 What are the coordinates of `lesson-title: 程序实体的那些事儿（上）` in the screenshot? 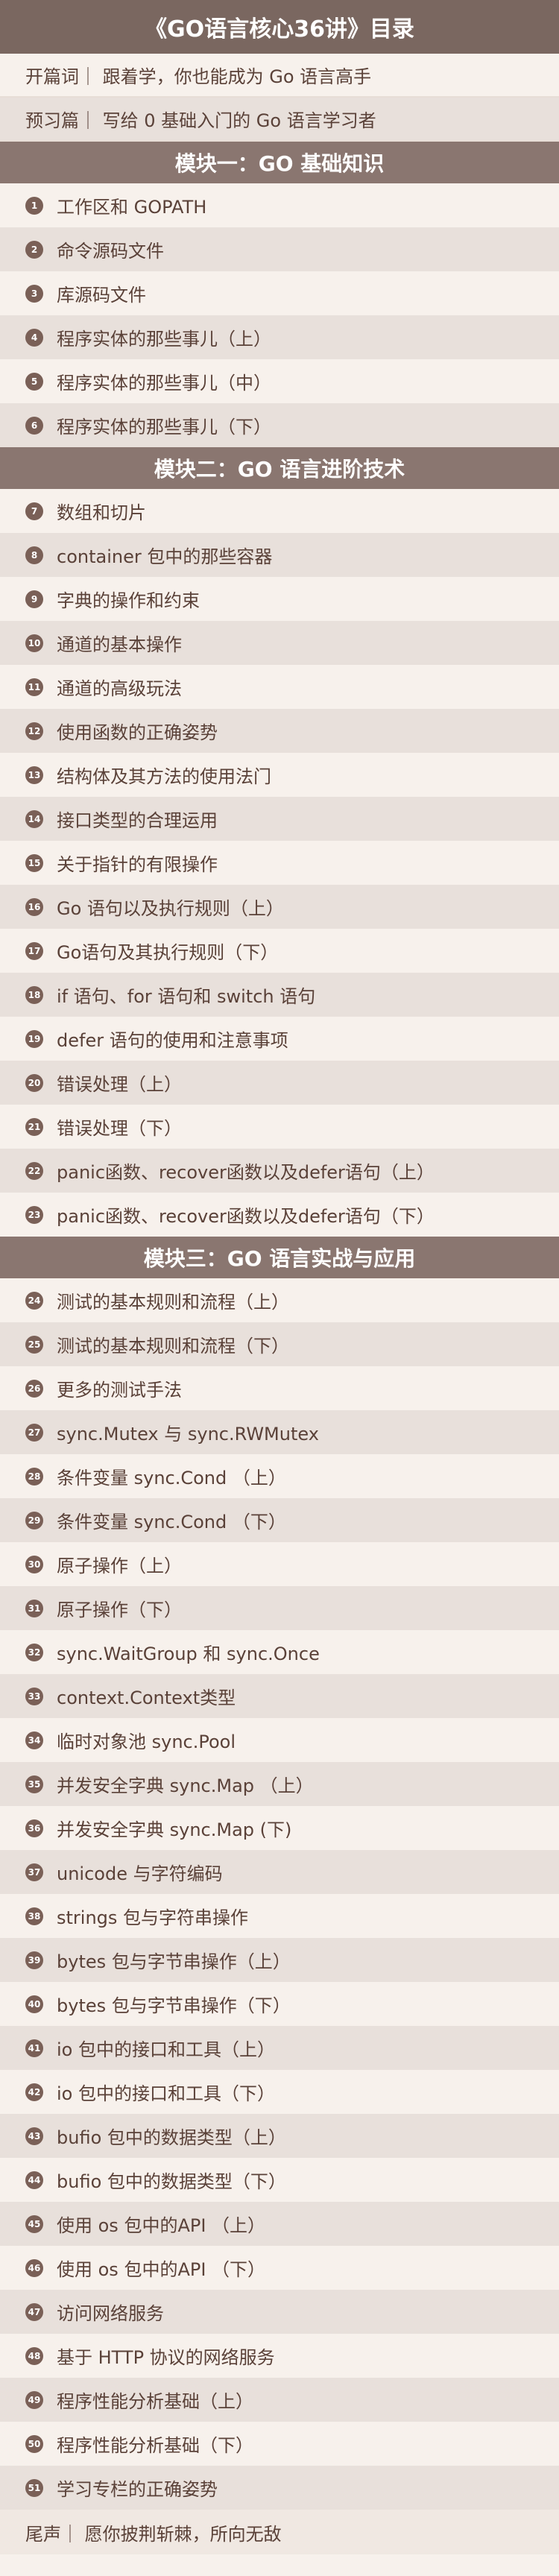 It's located at (164, 339).